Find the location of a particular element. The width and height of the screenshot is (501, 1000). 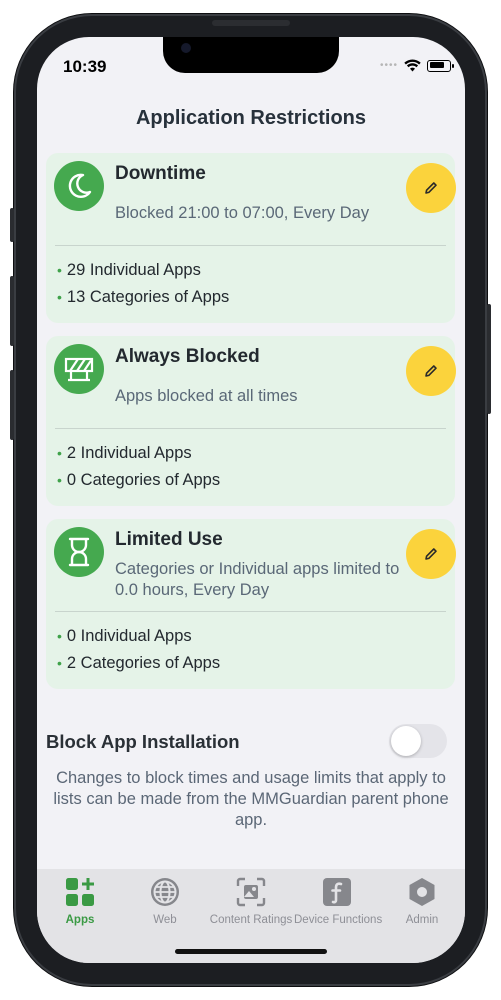

list-item: • 13 Categories of Apps is located at coordinates (143, 297).